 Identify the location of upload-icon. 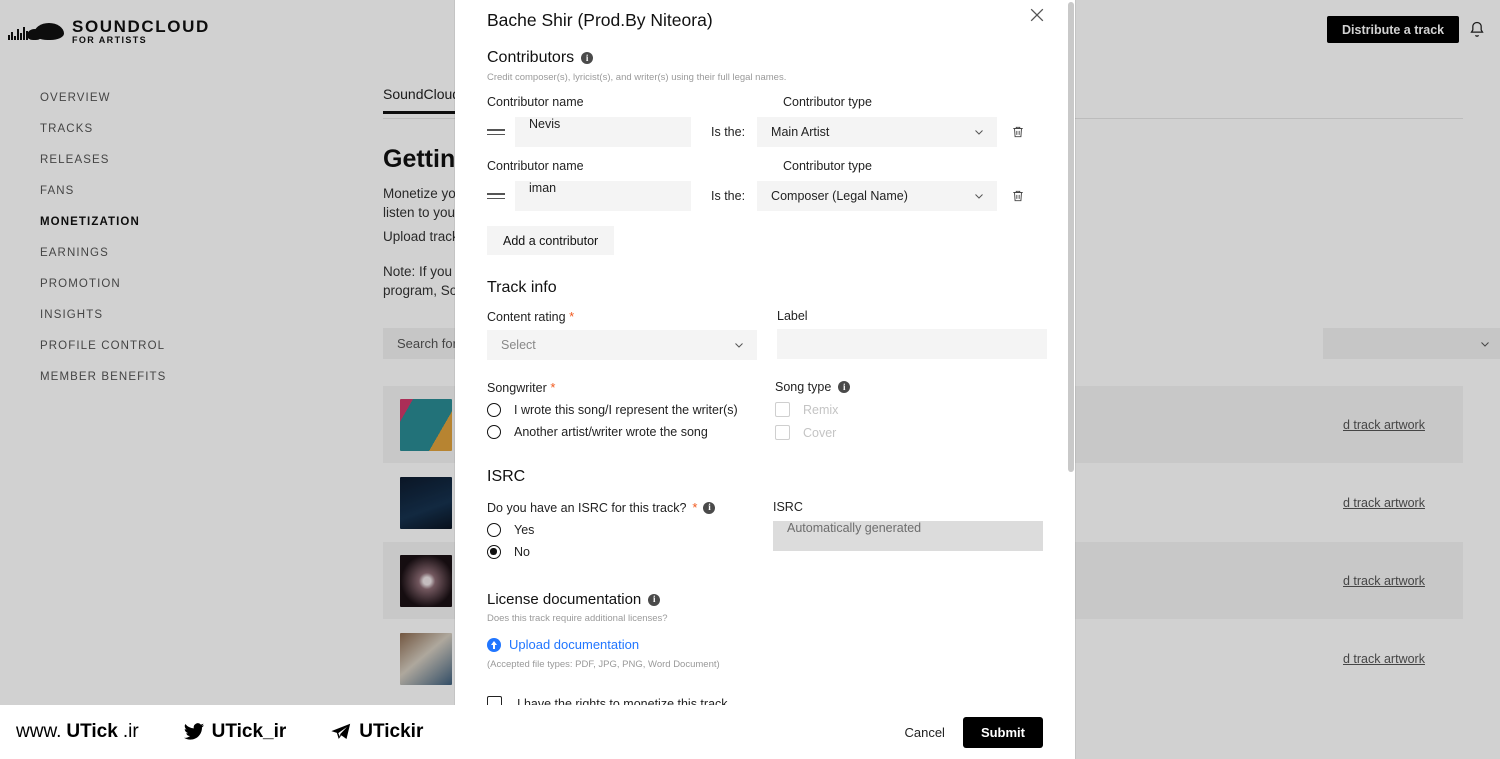
(494, 644).